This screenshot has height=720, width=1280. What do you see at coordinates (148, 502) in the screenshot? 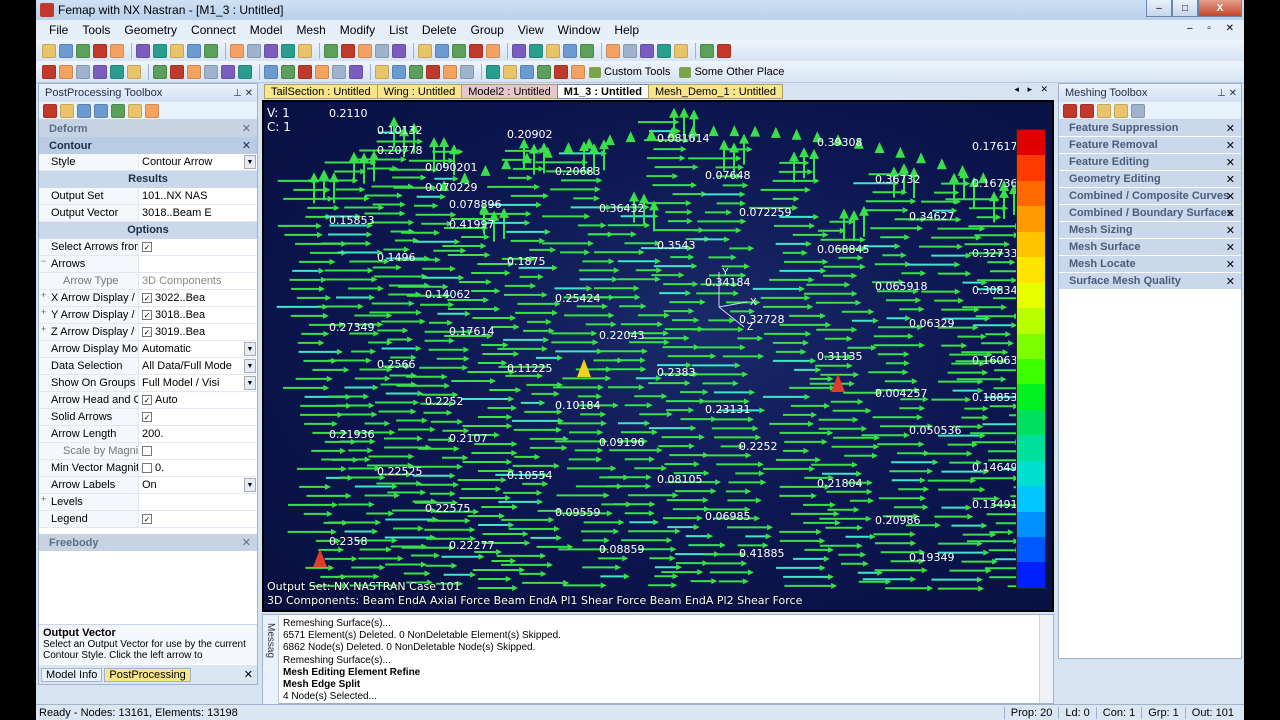
I see `option-row: + Levels` at bounding box center [148, 502].